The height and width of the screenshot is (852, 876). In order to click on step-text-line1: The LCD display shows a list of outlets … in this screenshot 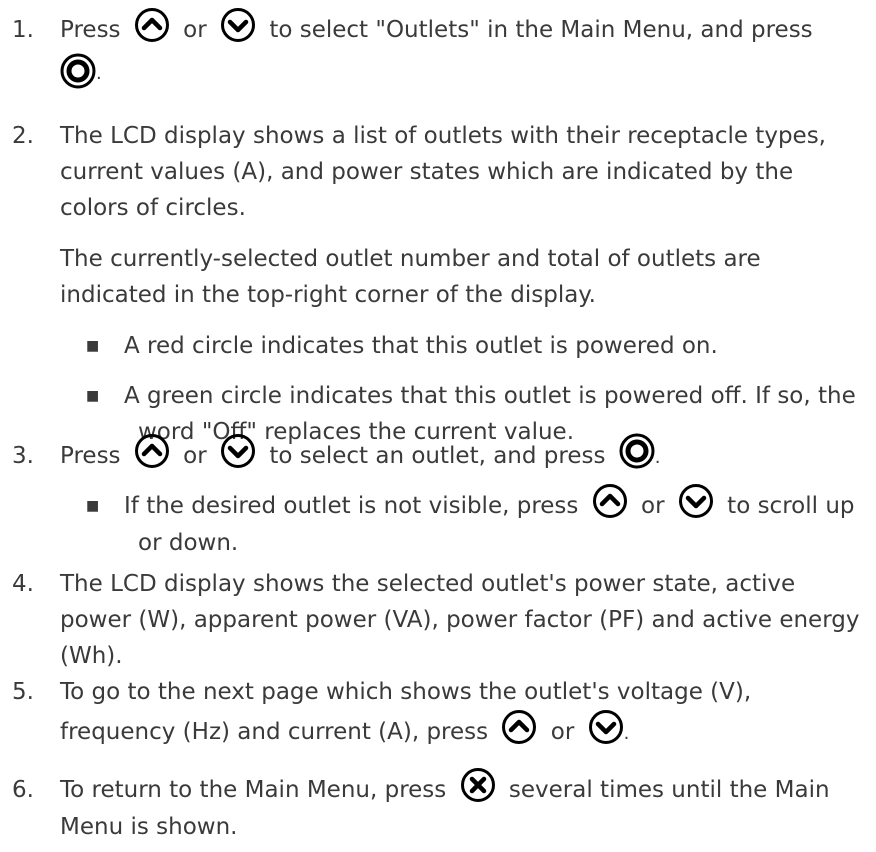, I will do `click(443, 136)`.